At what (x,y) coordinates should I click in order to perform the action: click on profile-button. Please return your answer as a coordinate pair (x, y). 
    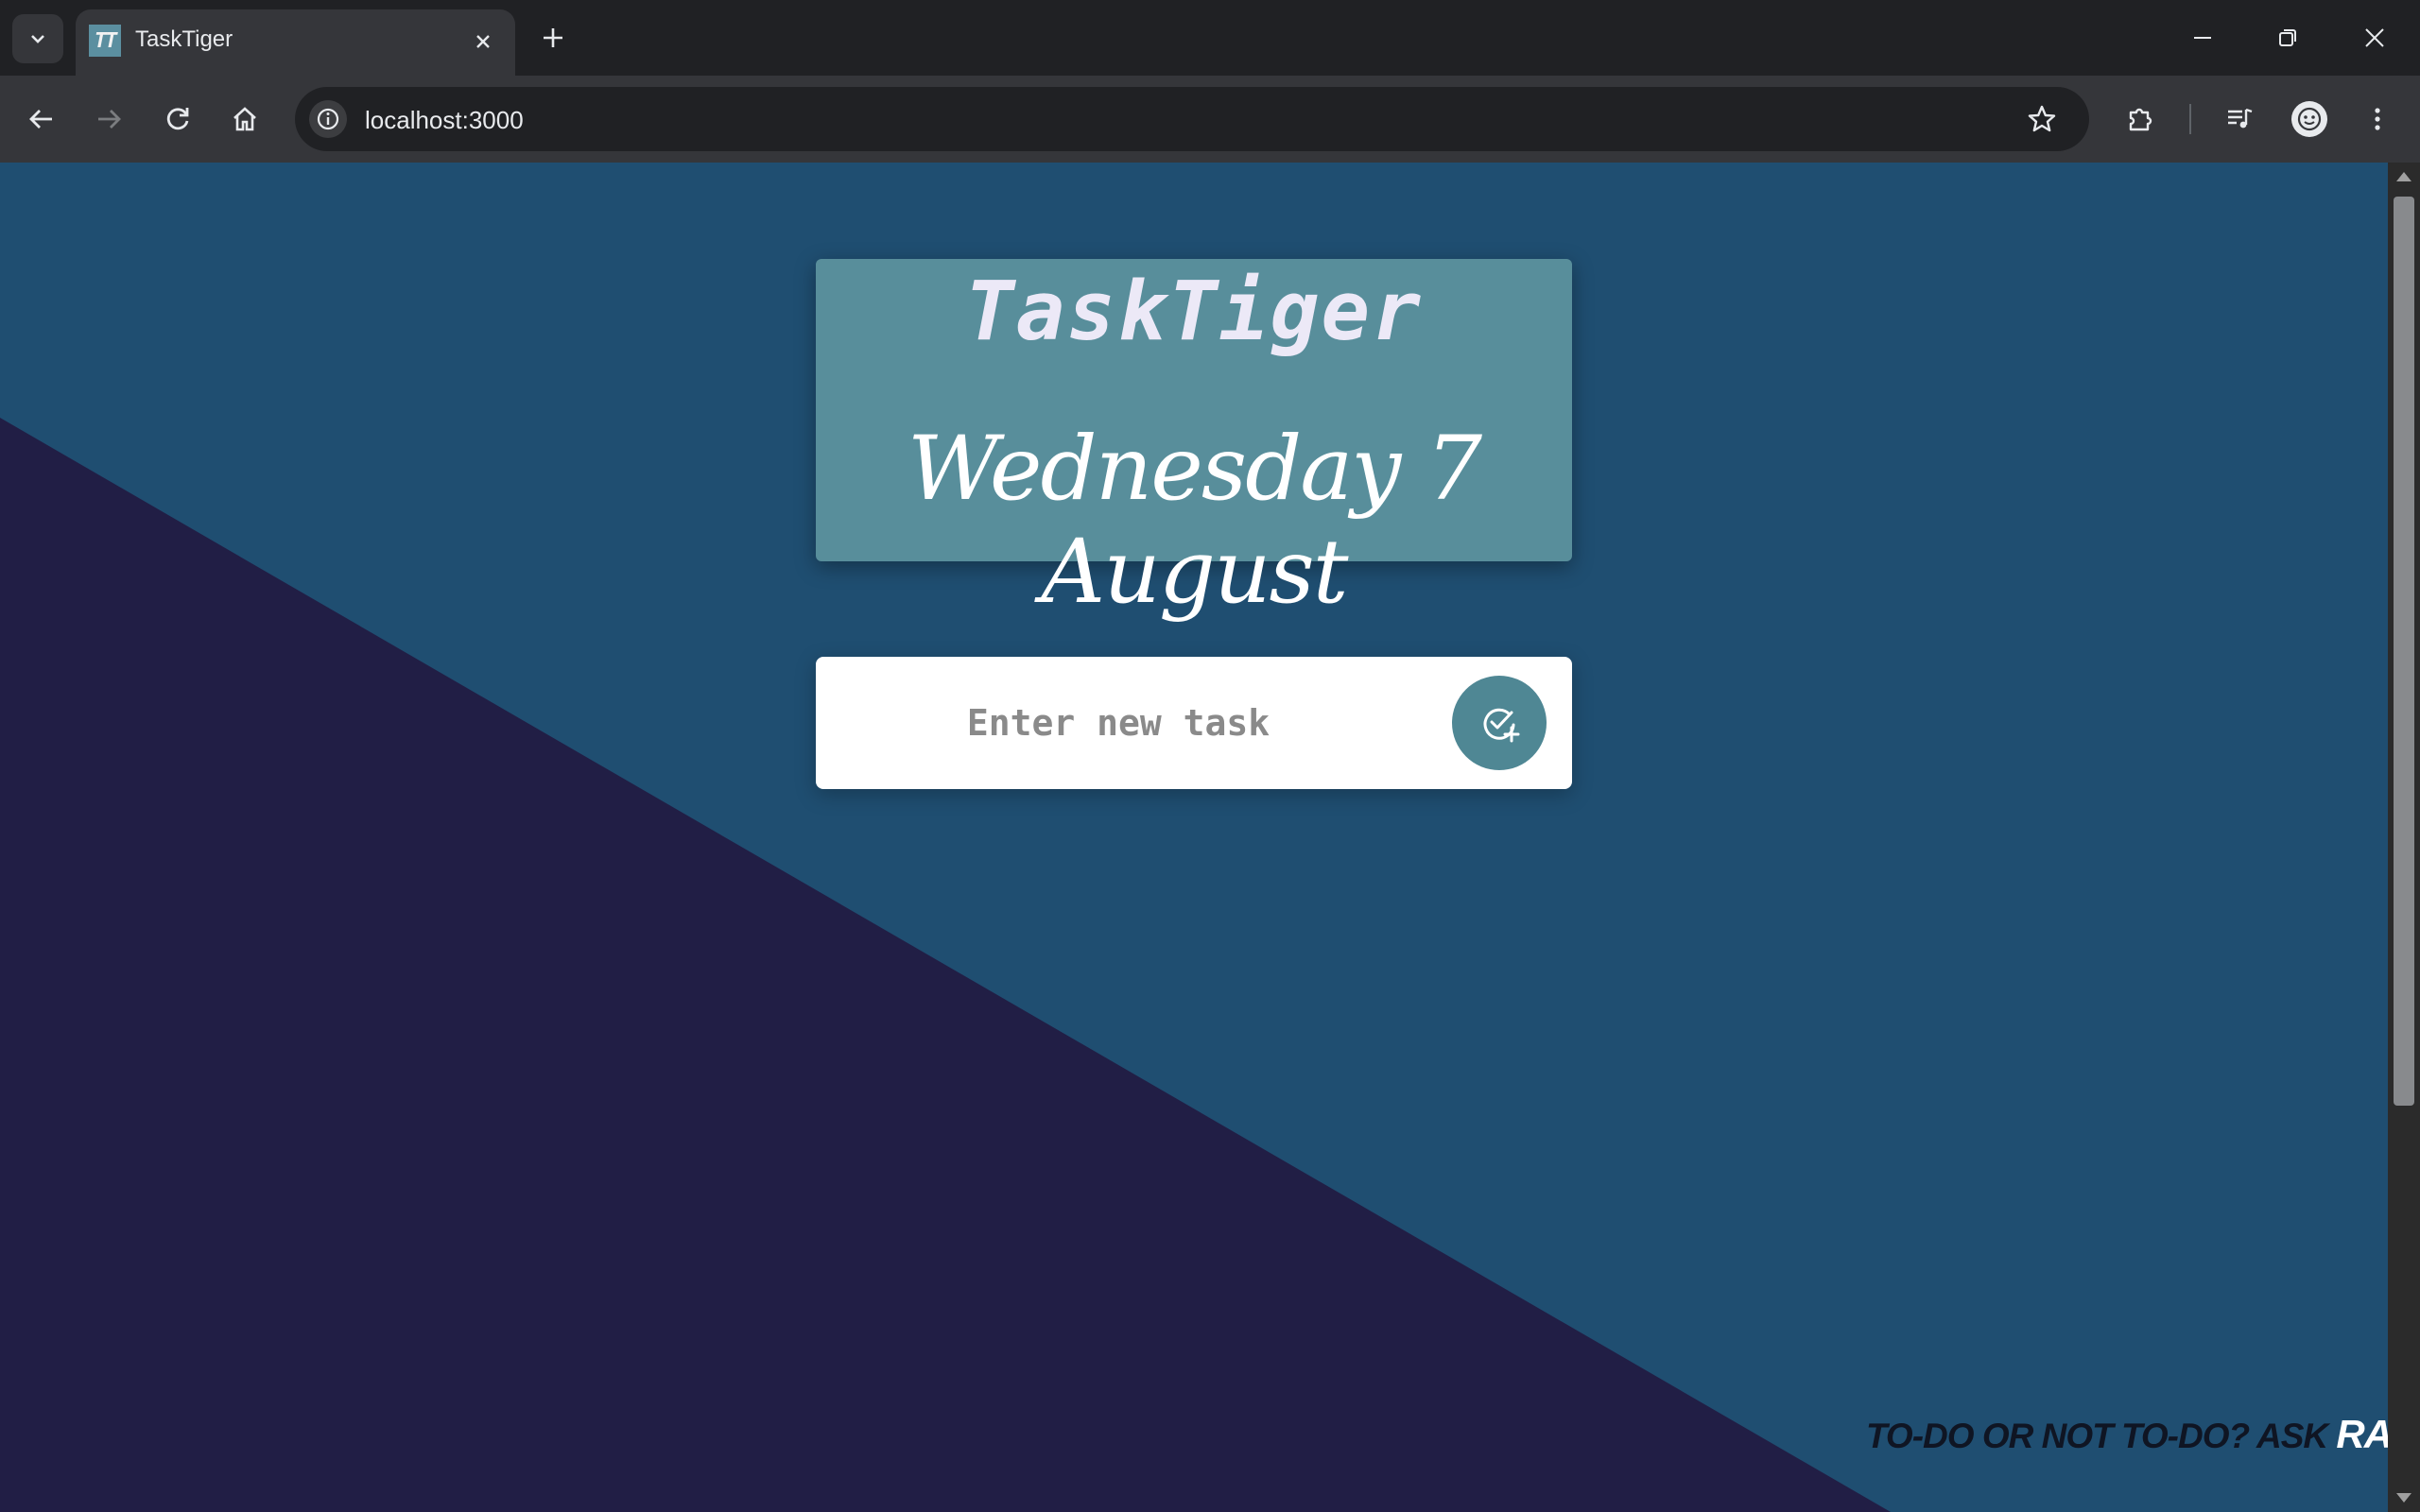
    Looking at the image, I should click on (2309, 119).